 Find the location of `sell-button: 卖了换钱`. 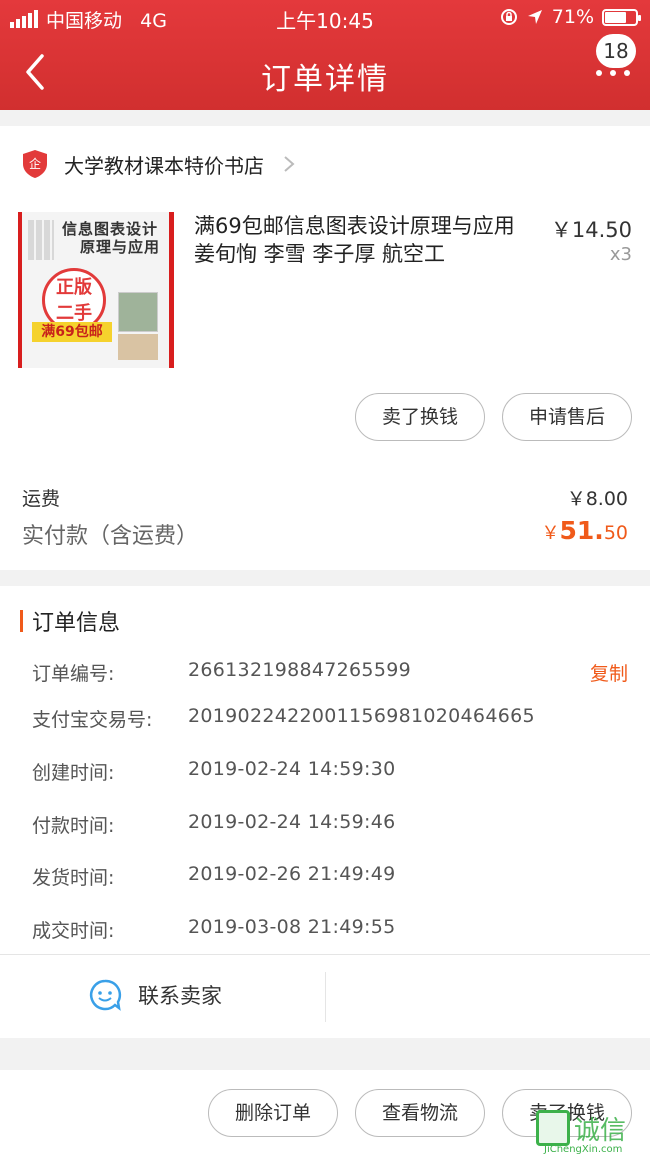

sell-button: 卖了换钱 is located at coordinates (420, 417).